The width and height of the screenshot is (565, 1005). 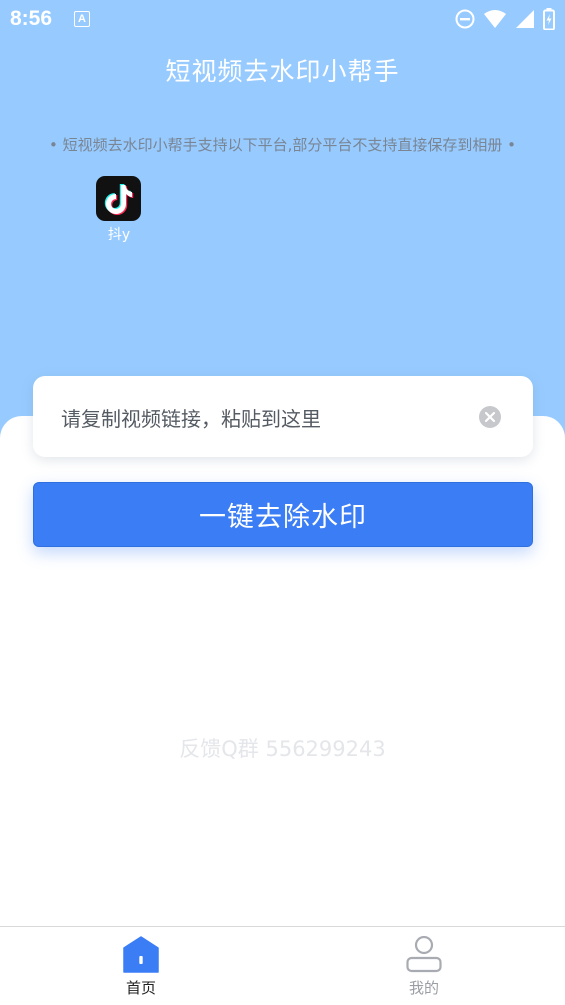 What do you see at coordinates (423, 988) in the screenshot?
I see `nav-label-me: 我的` at bounding box center [423, 988].